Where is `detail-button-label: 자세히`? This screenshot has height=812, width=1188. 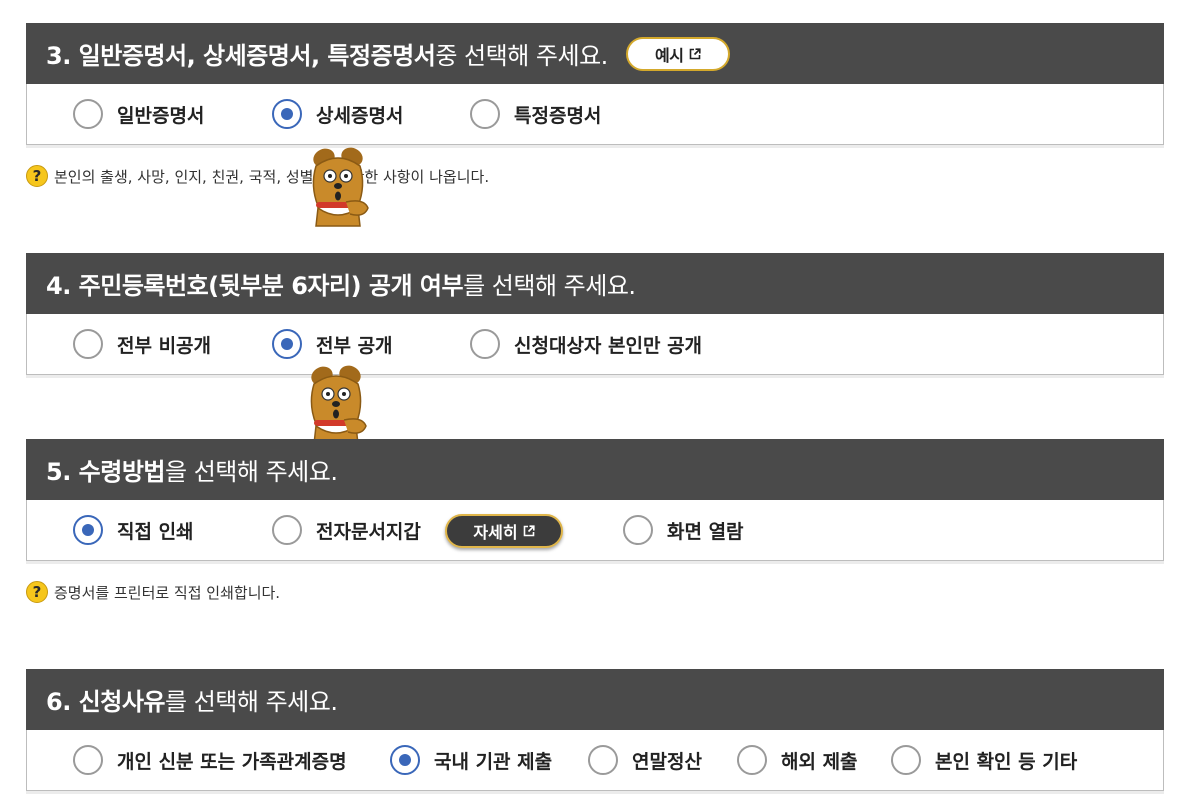 detail-button-label: 자세히 is located at coordinates (495, 532).